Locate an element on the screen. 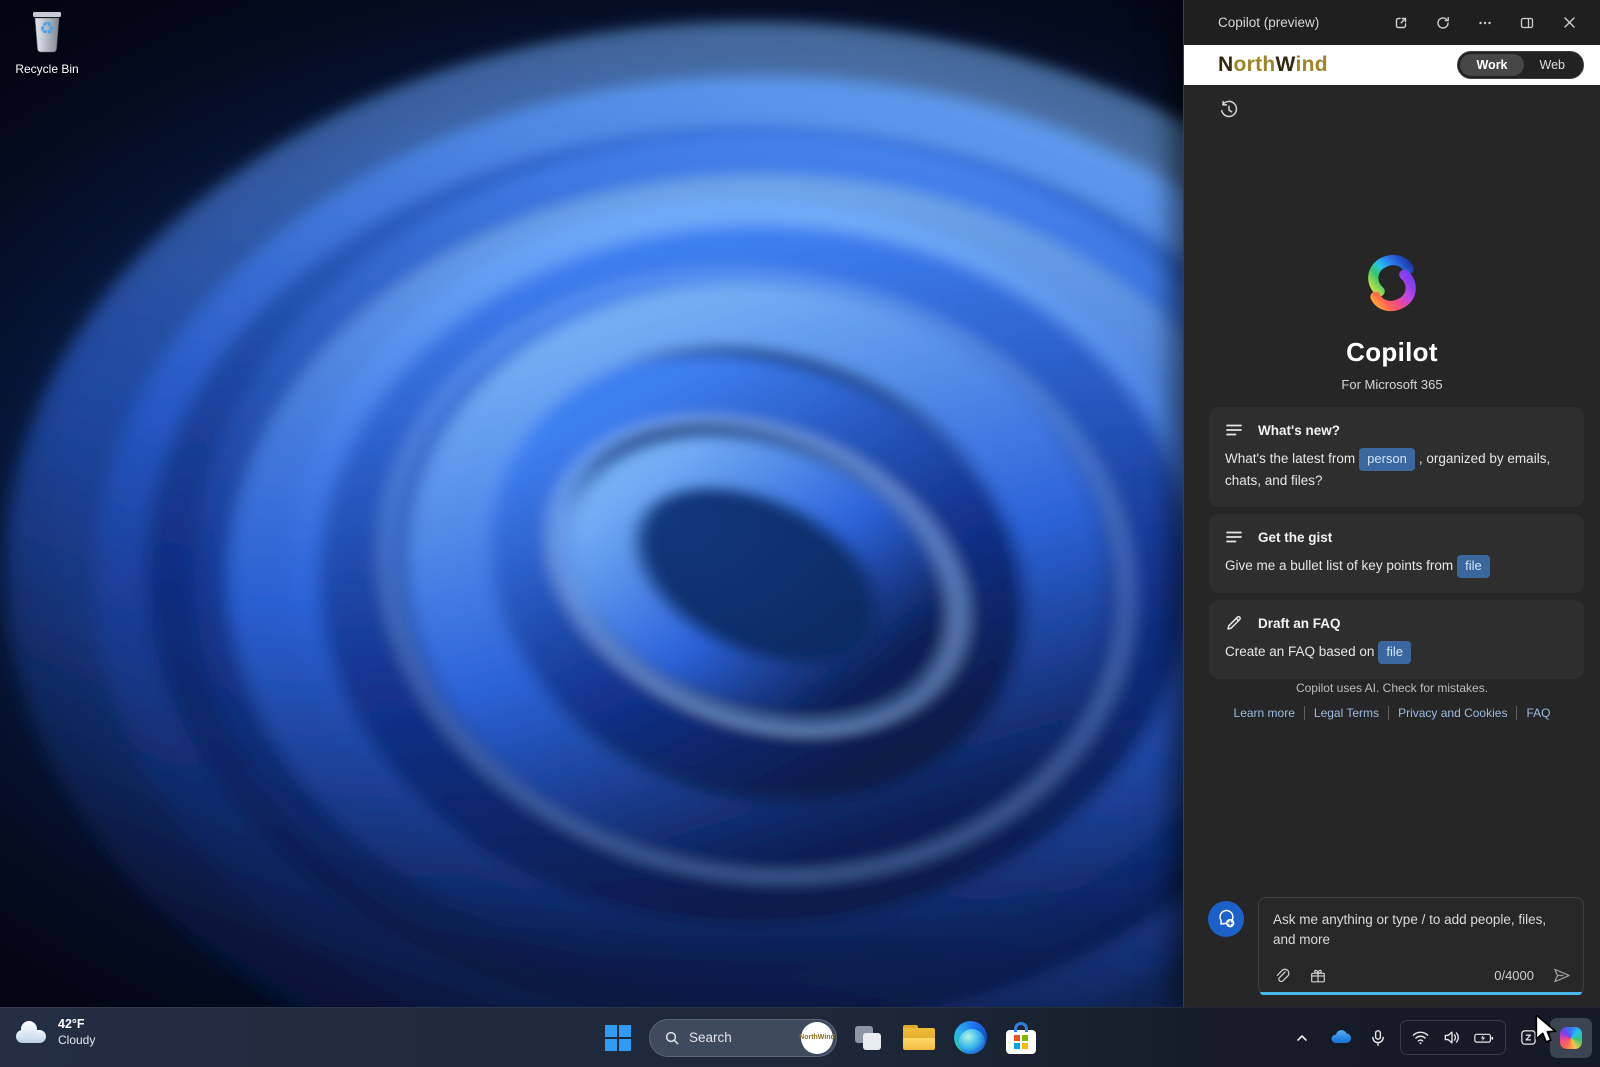  weather-condition: Cloudy is located at coordinates (77, 1039).